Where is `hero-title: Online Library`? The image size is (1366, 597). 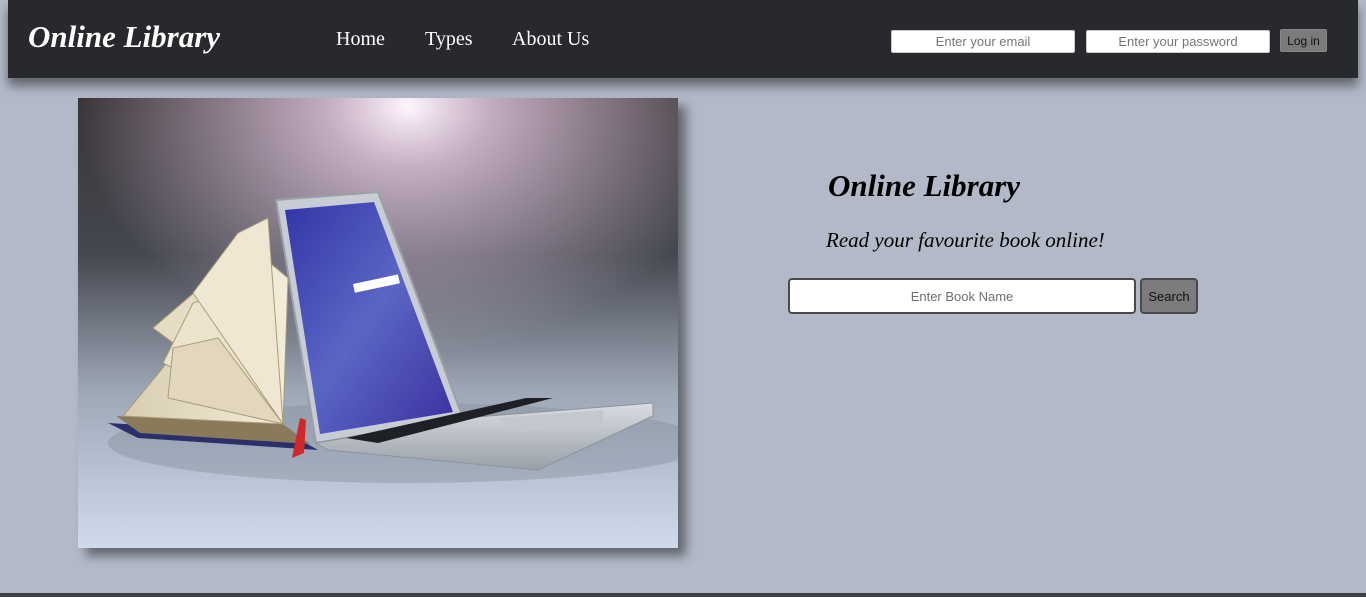
hero-title: Online Library is located at coordinates (924, 185).